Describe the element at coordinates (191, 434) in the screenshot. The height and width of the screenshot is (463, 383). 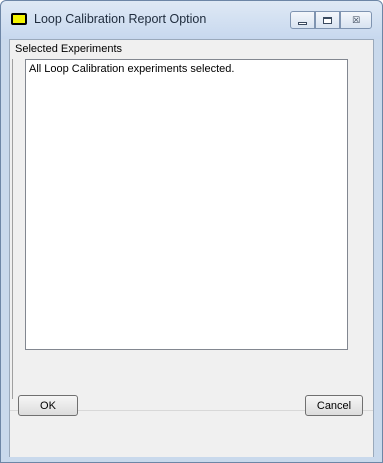
I see `button-bar` at that location.